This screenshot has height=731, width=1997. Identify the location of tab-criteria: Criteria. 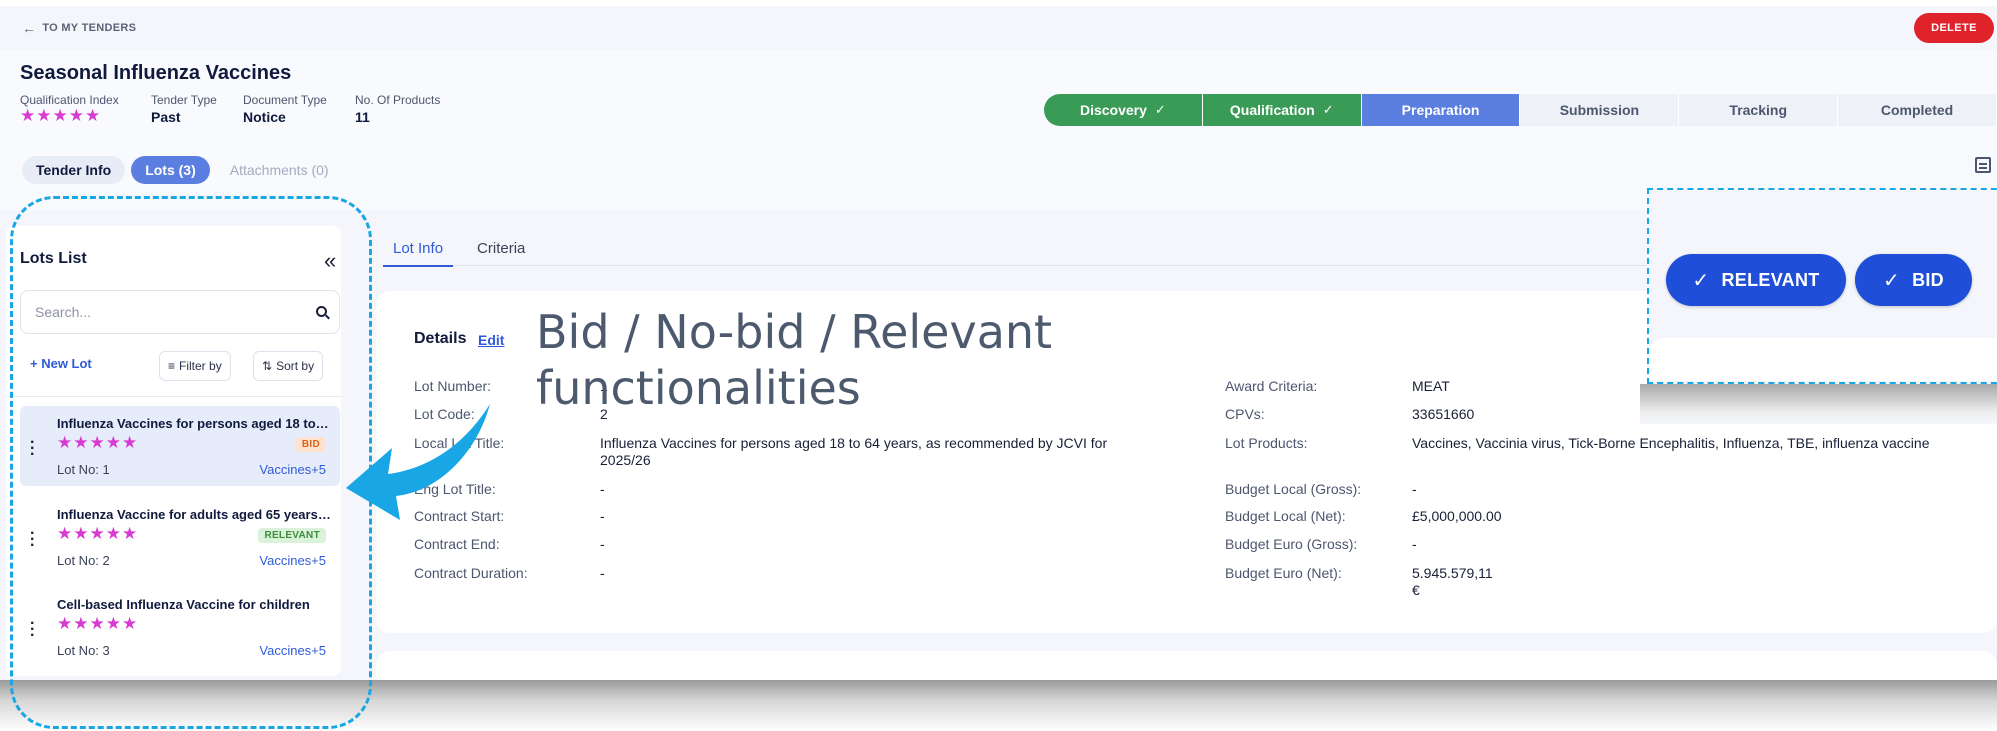
(506, 253).